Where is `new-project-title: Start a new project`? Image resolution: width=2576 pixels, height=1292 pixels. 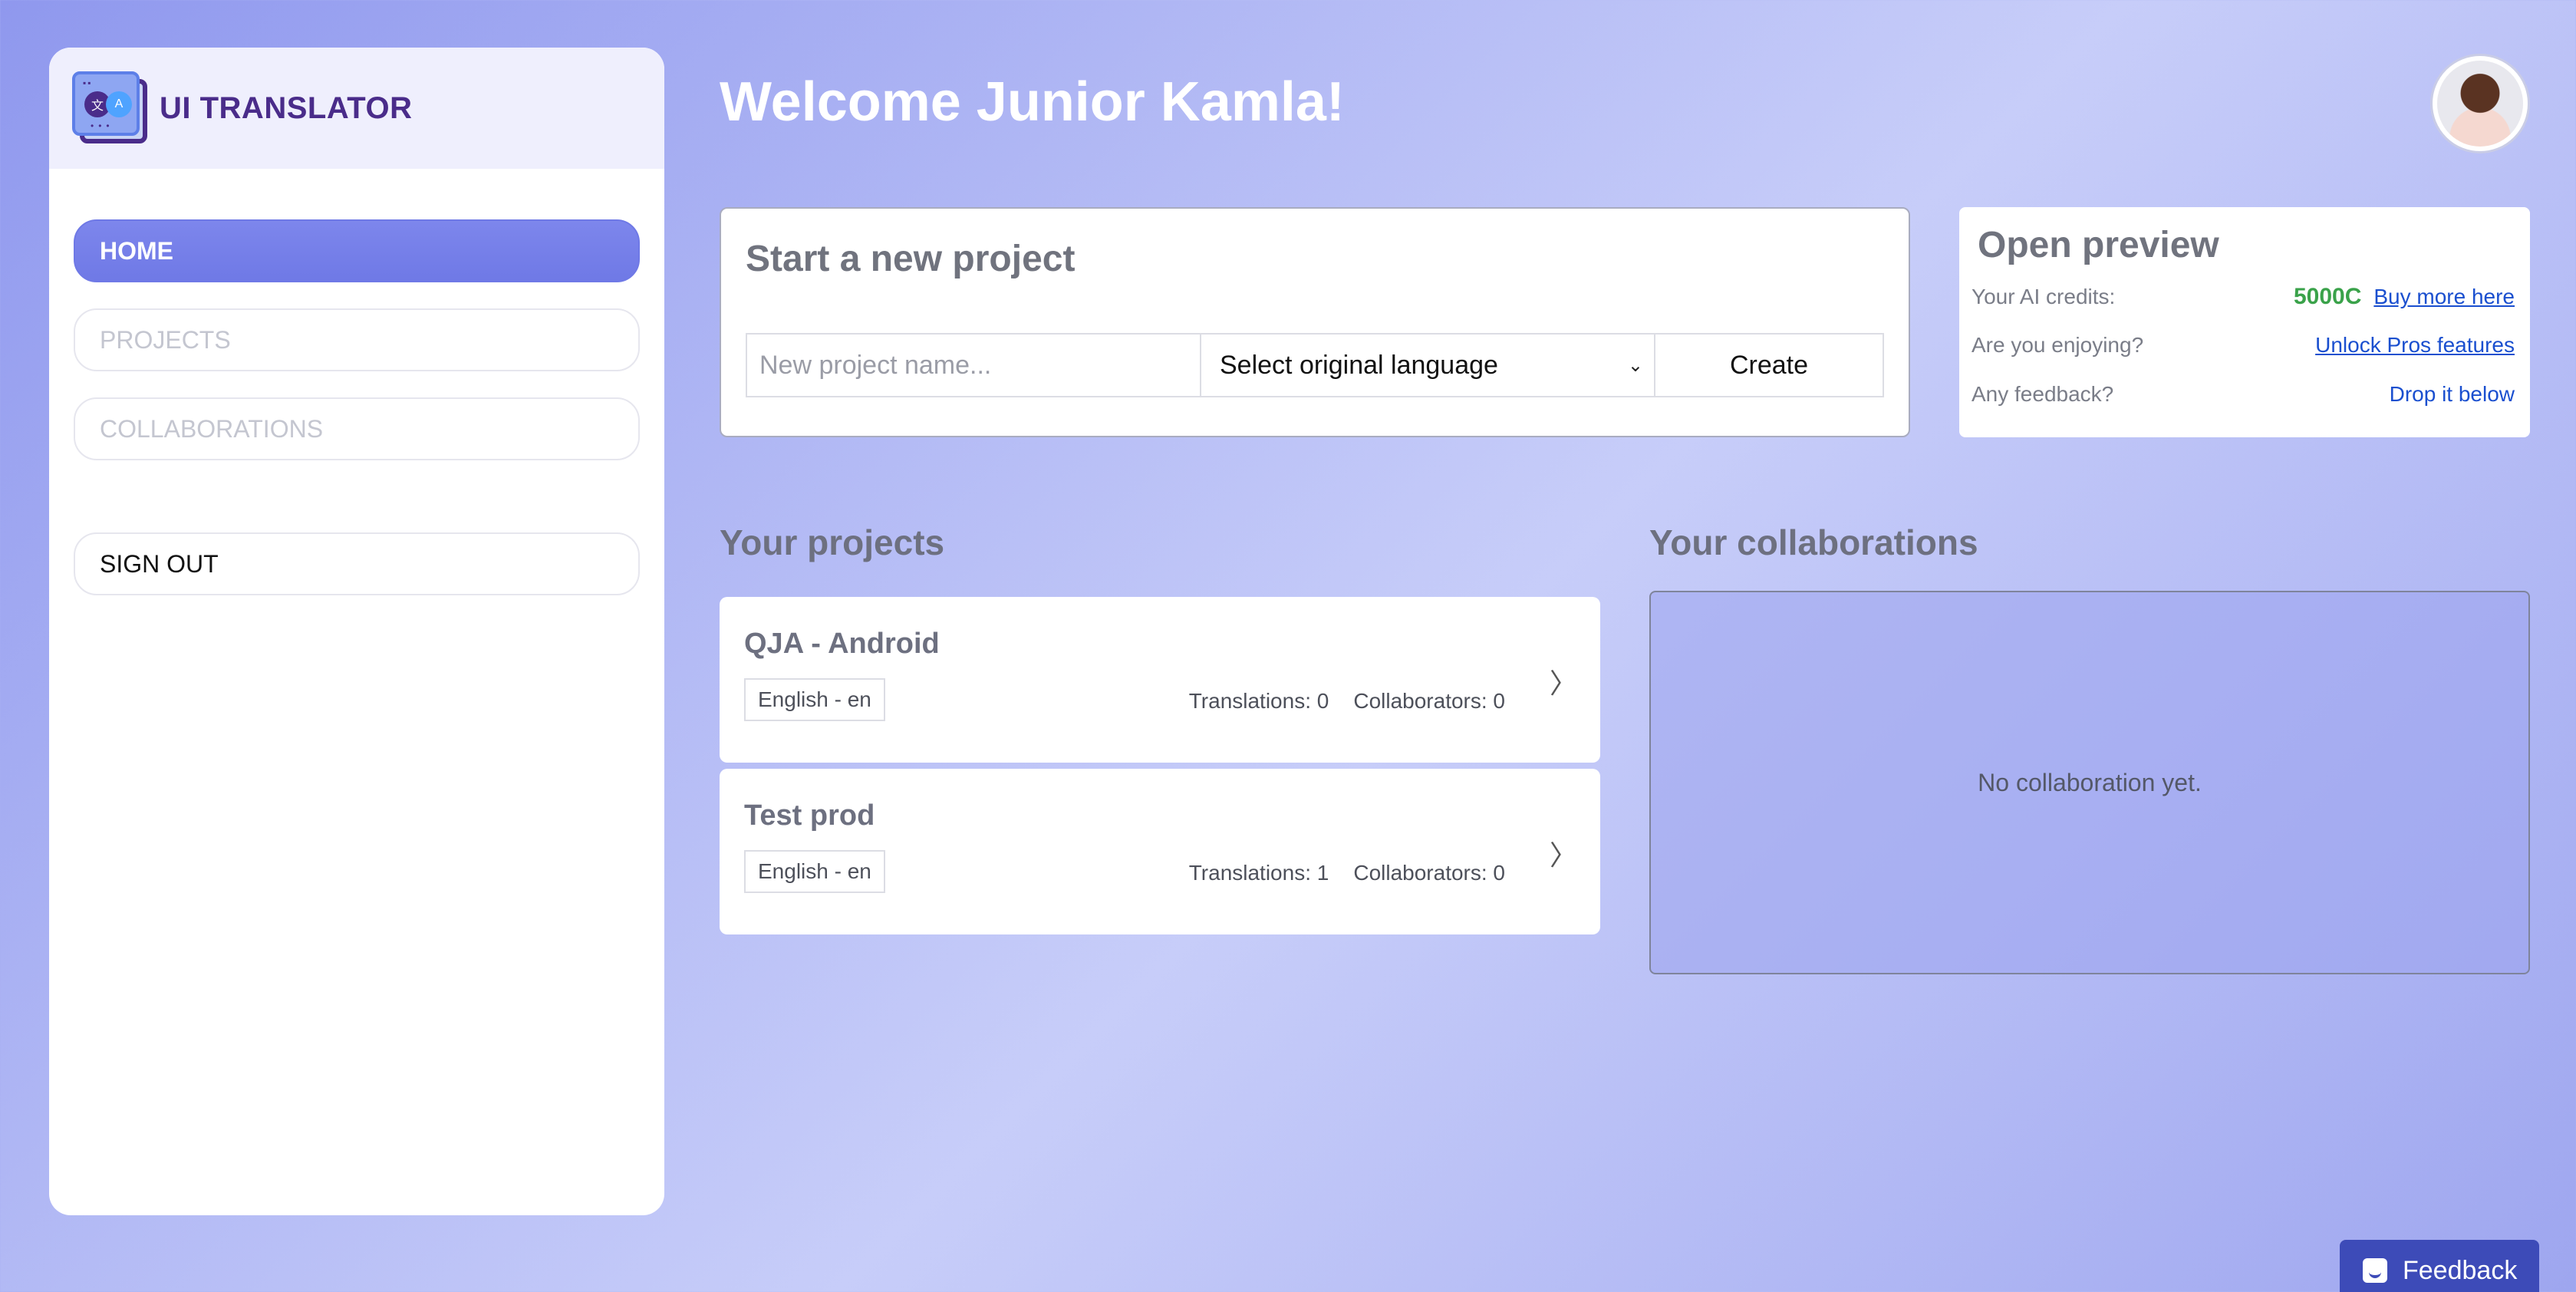
new-project-title: Start a new project is located at coordinates (911, 259).